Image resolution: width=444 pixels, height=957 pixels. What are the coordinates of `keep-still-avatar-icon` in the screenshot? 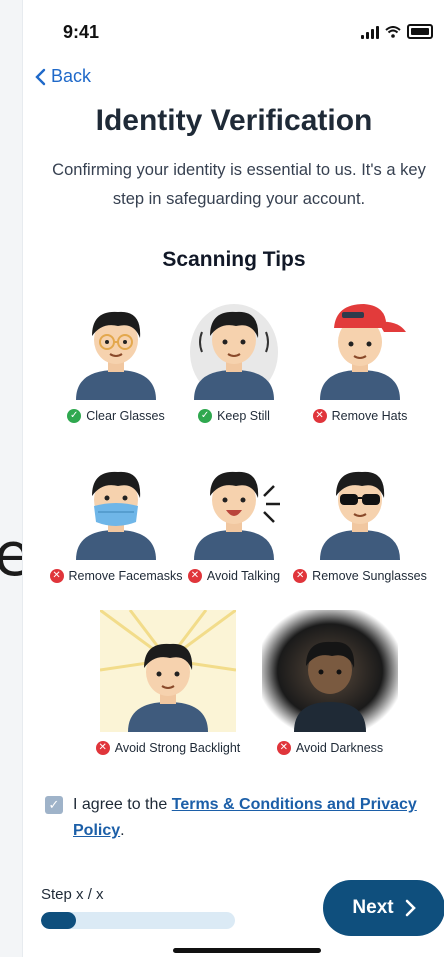 It's located at (234, 352).